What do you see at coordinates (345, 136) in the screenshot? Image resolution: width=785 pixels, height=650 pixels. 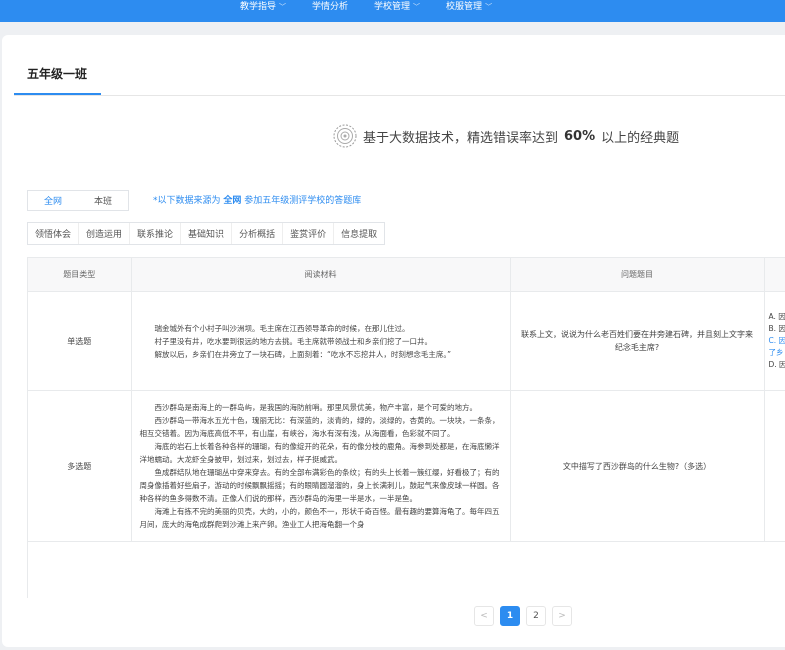 I see `target-icon` at bounding box center [345, 136].